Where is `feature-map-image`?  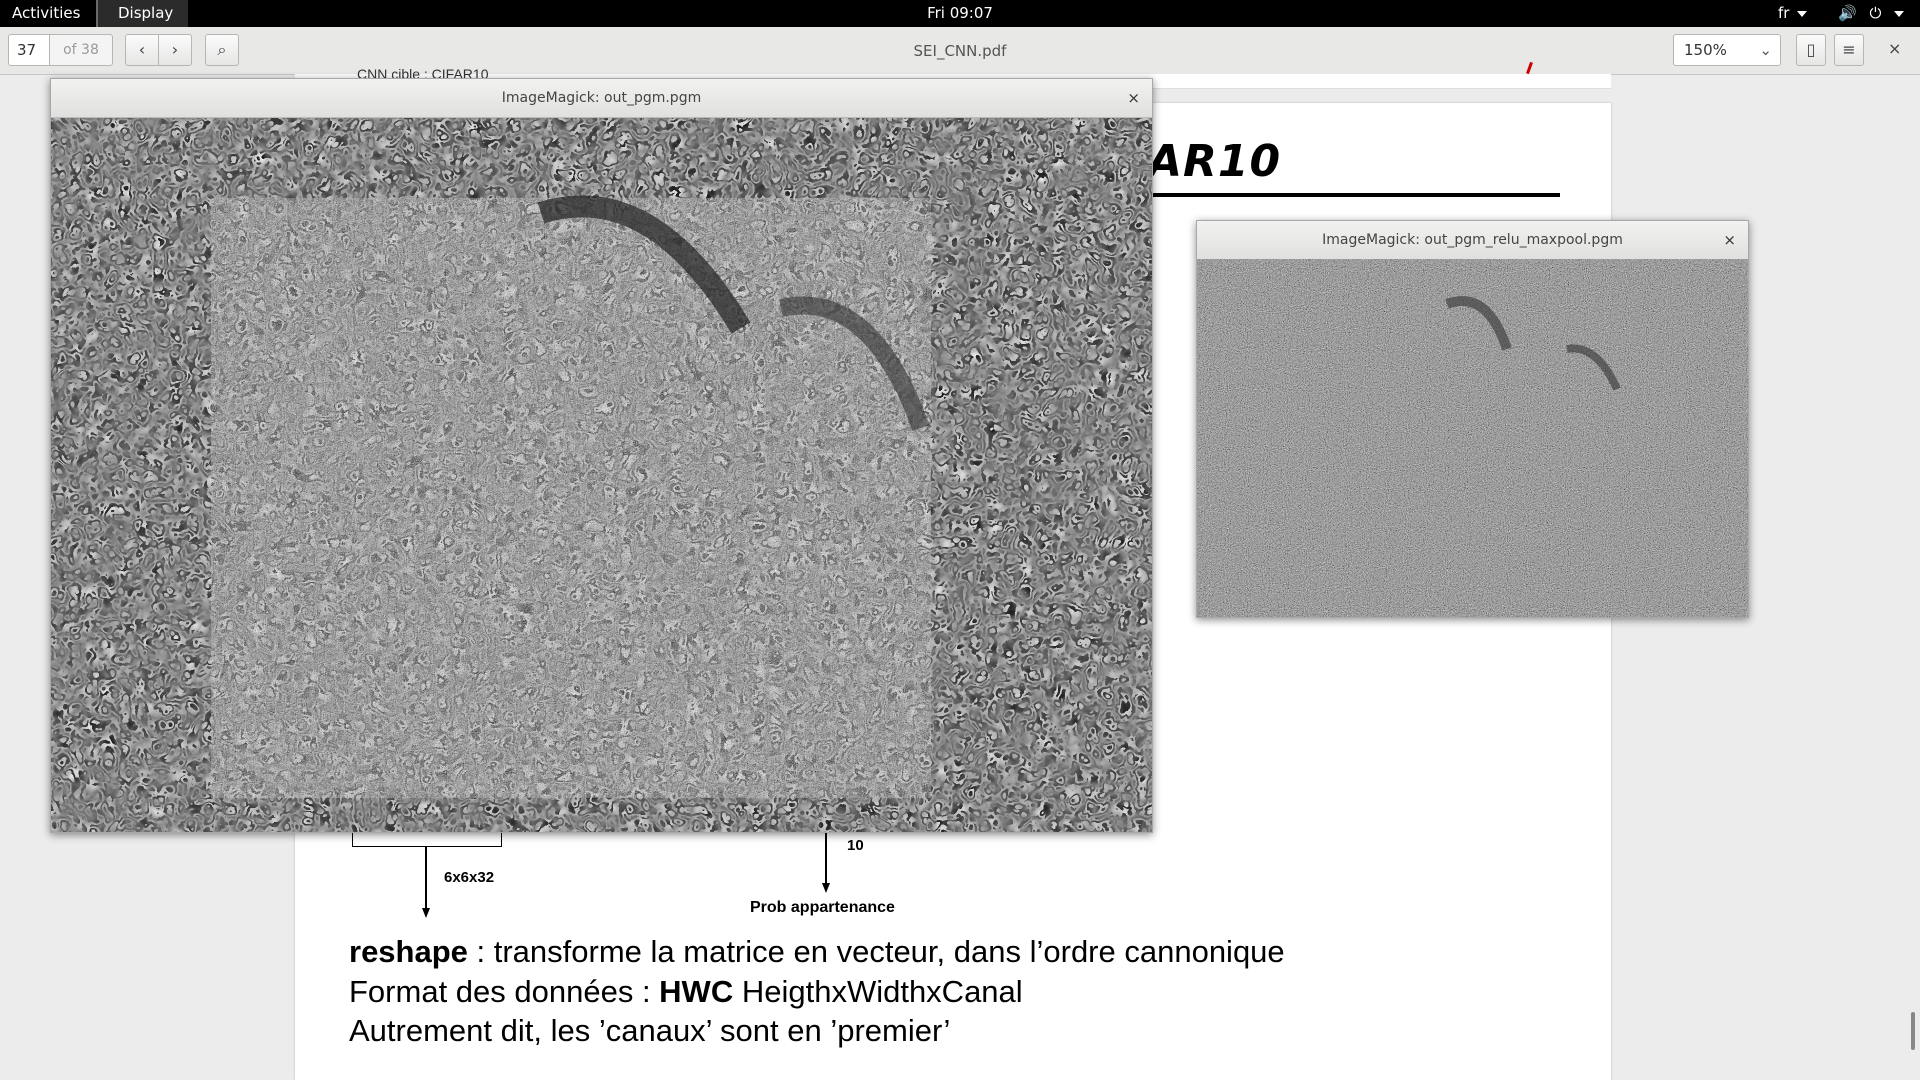 feature-map-image is located at coordinates (1472, 438).